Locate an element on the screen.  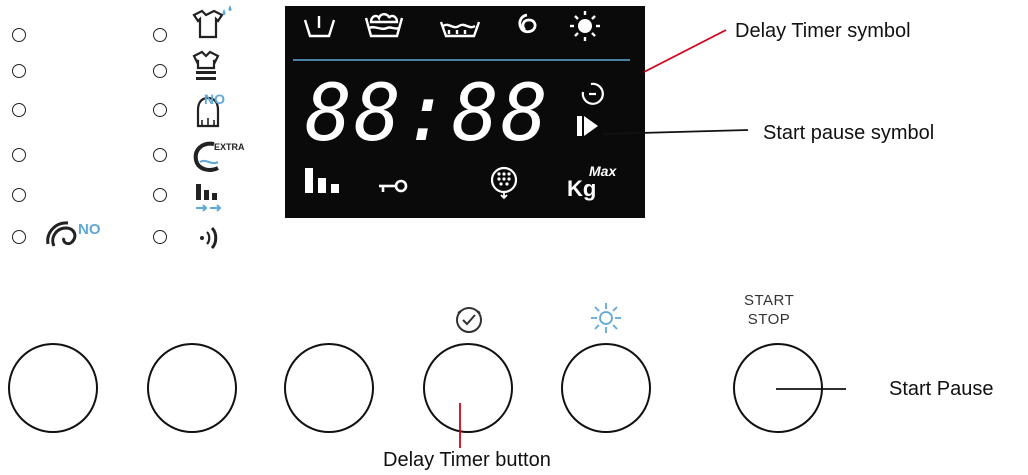
callout-line-delay-timer-symbol is located at coordinates (685, 51).